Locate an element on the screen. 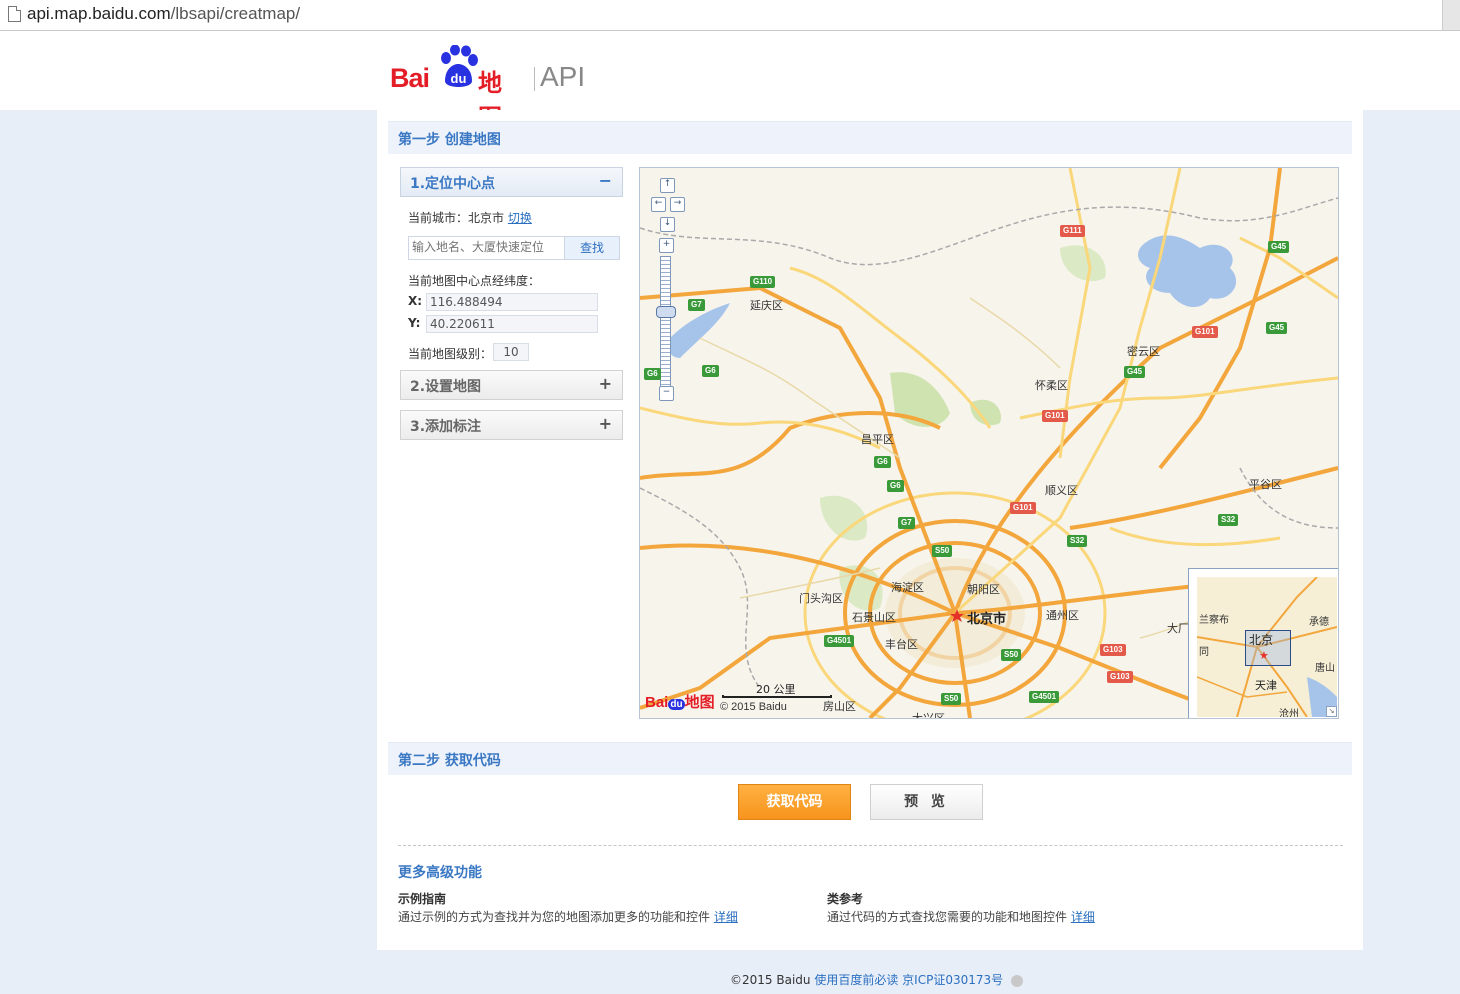 The image size is (1460, 994). center-coords-label: 当前地图中心点经纬度： is located at coordinates (474, 281).